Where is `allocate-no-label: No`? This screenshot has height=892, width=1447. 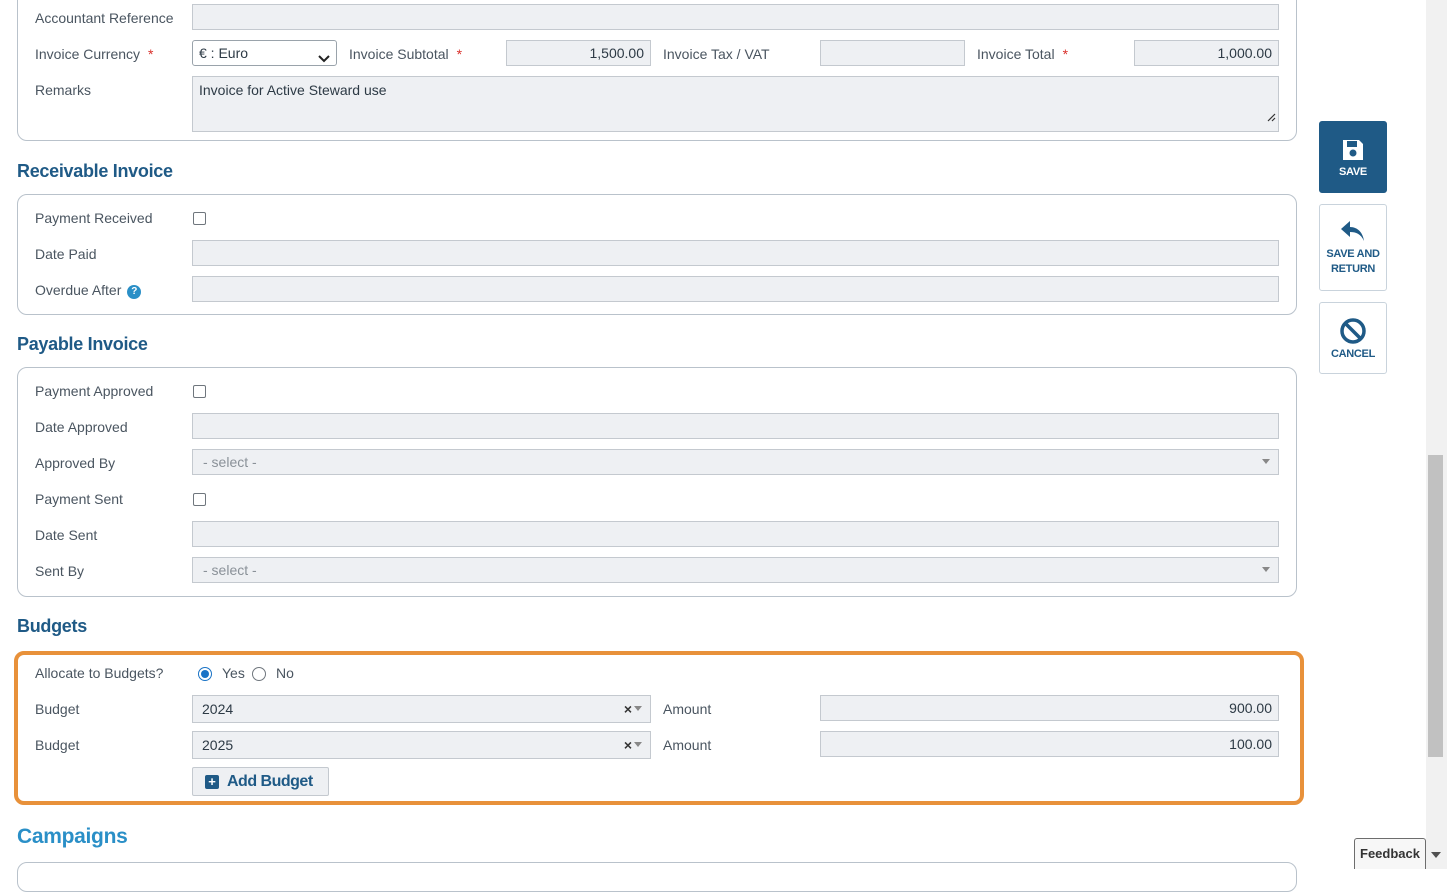 allocate-no-label: No is located at coordinates (285, 673).